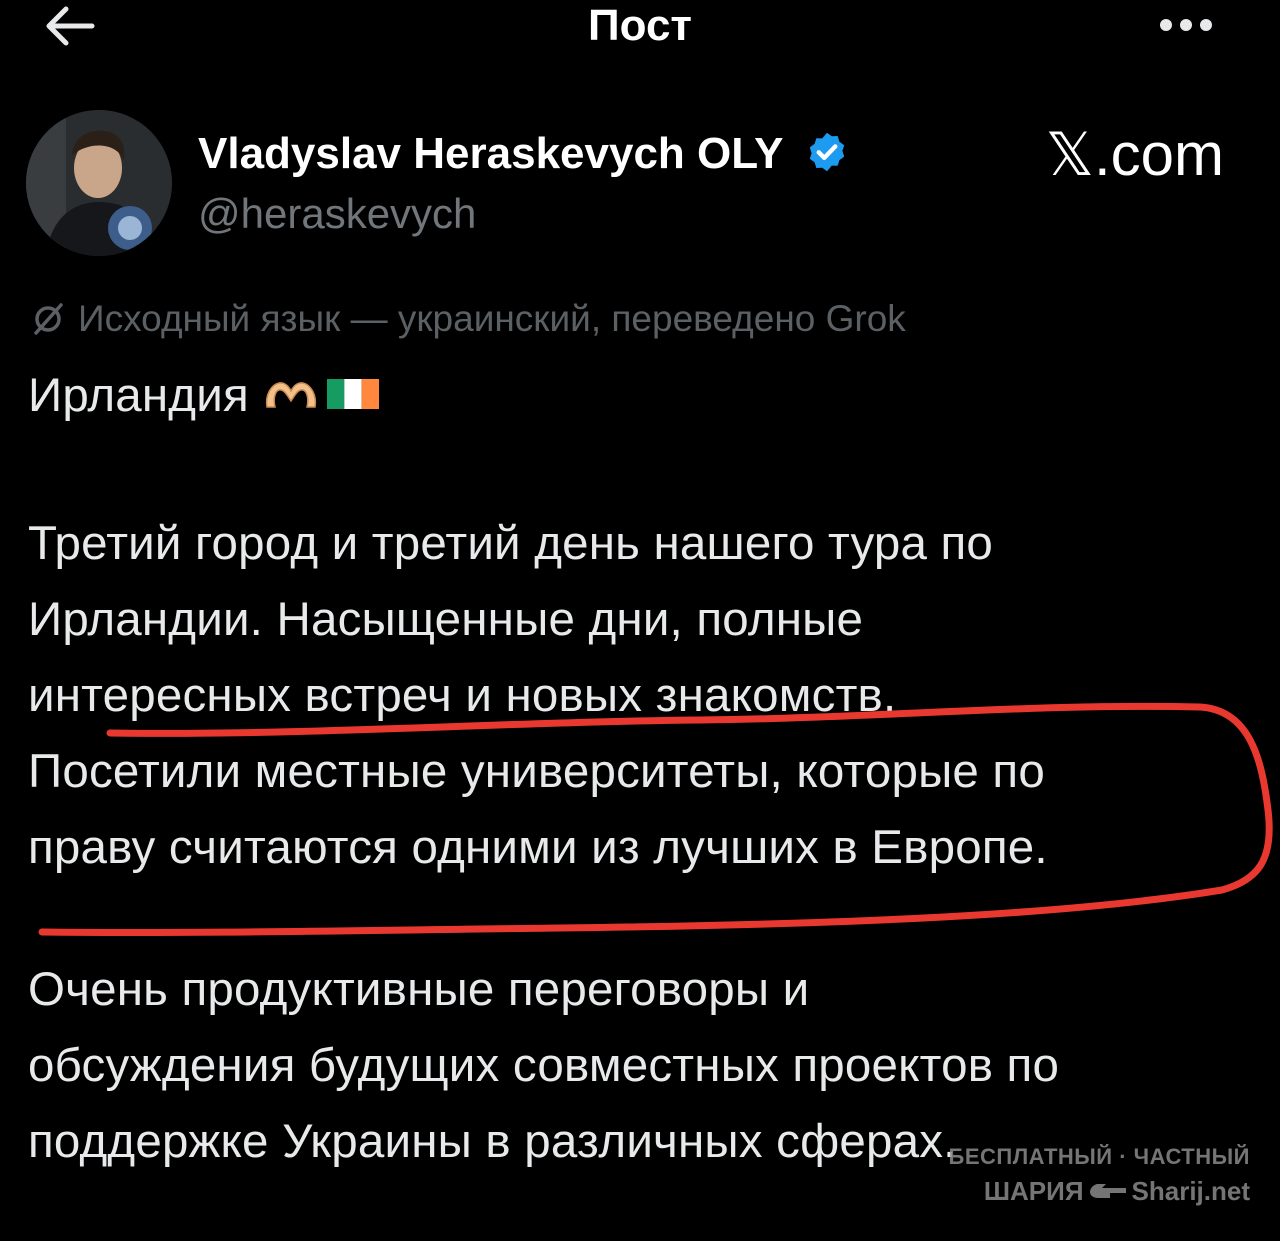 The height and width of the screenshot is (1241, 1280). I want to click on avatar-photo, so click(99, 183).